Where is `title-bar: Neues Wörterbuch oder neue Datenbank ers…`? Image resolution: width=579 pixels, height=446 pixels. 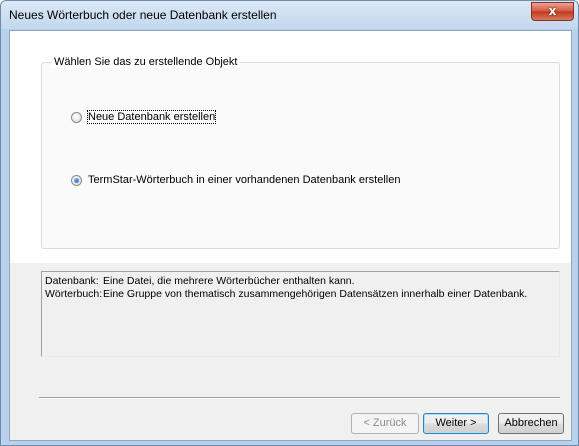
title-bar: Neues Wörterbuch oder neue Datenbank ers… is located at coordinates (289, 15).